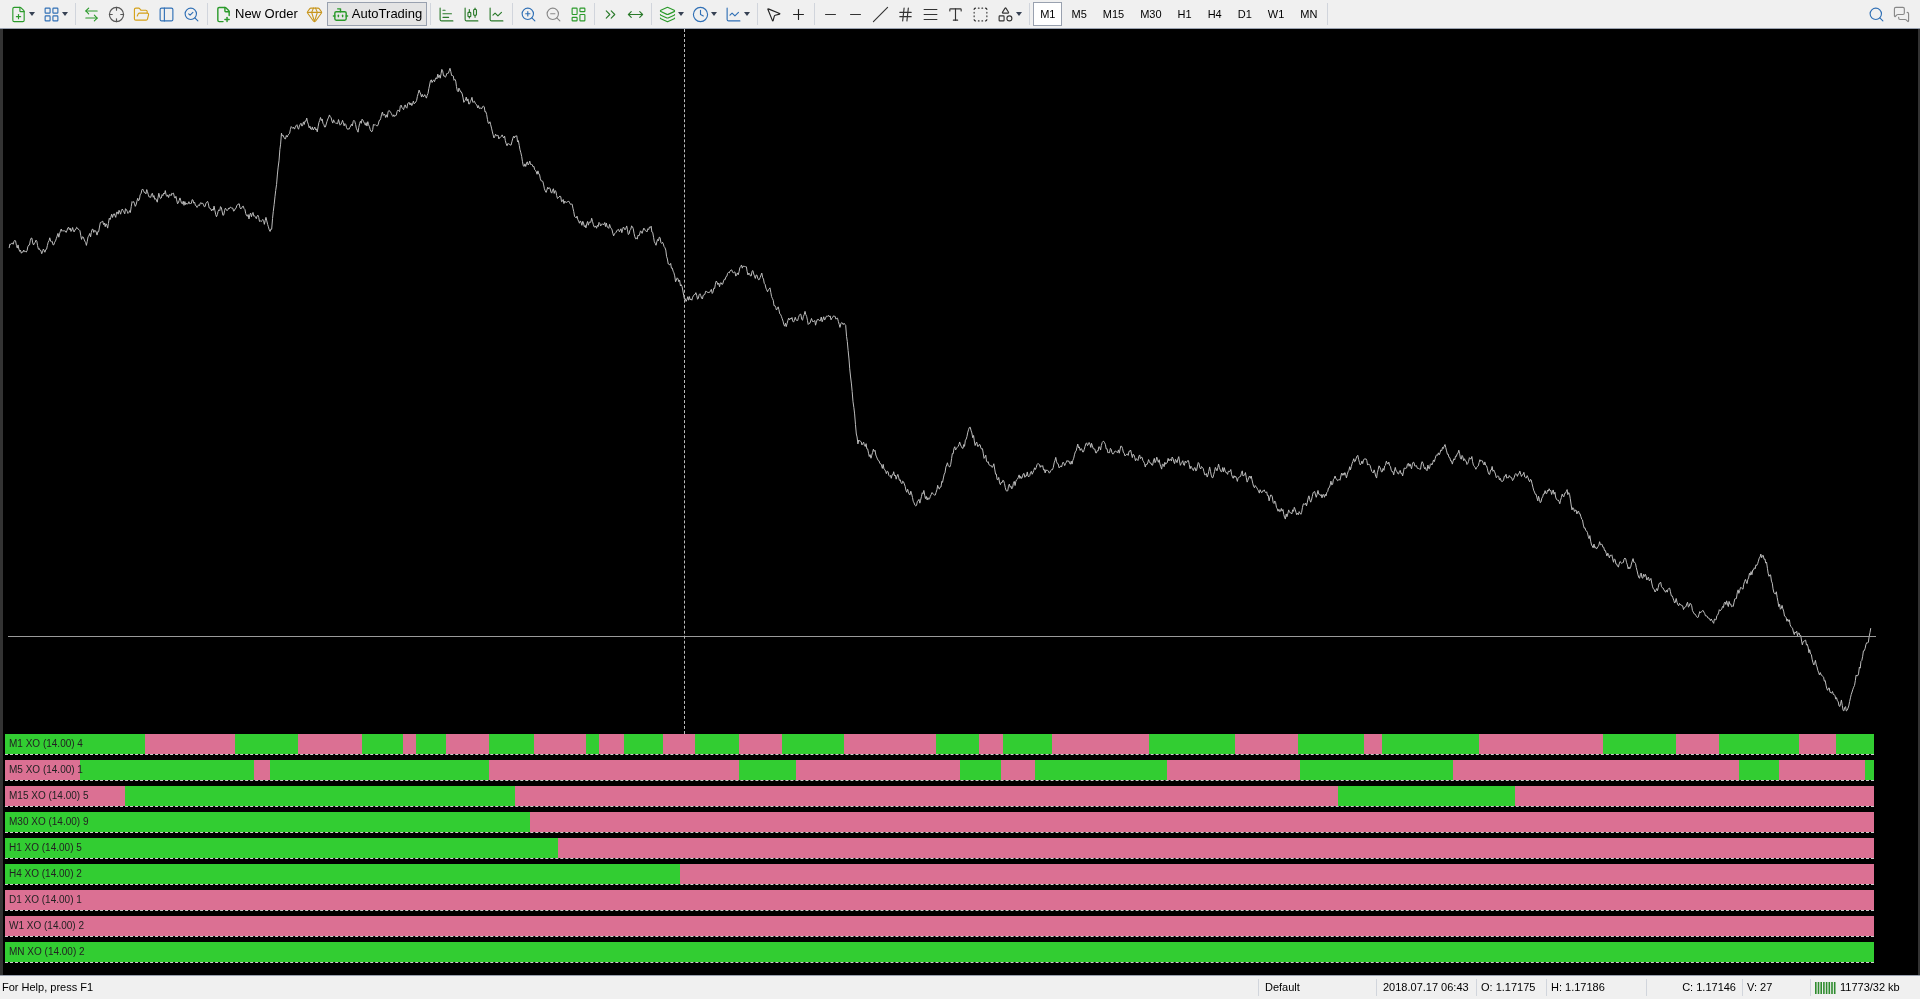 The image size is (1920, 999). Describe the element at coordinates (377, 14) in the screenshot. I see `autotrading-button: AutoTrading` at that location.